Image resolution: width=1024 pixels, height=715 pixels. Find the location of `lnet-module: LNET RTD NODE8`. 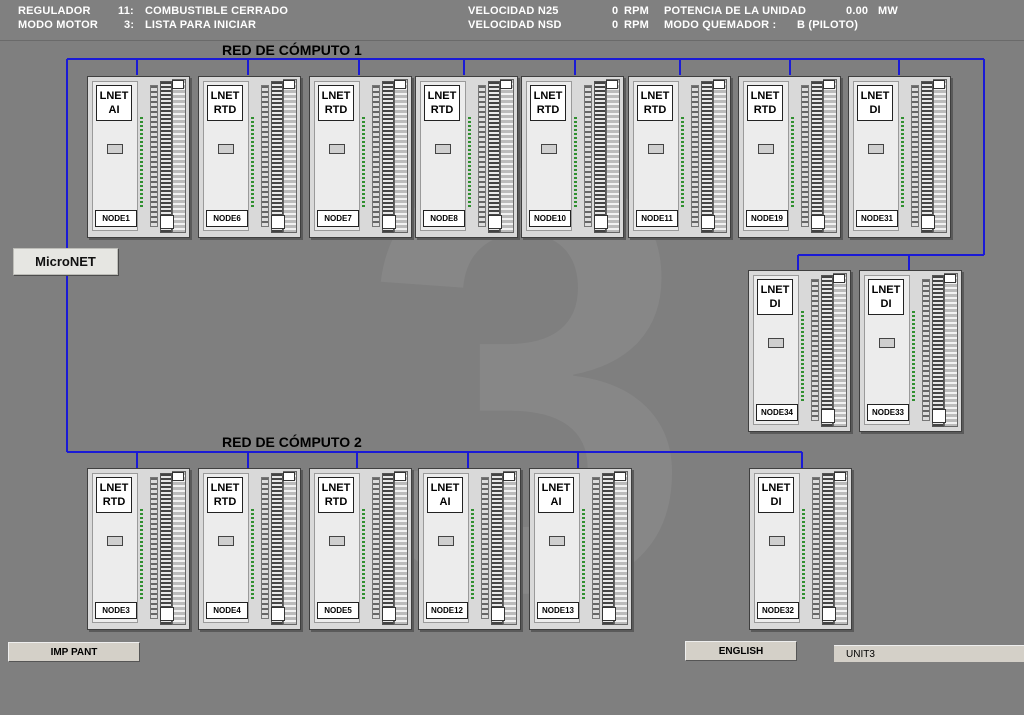

lnet-module: LNET RTD NODE8 is located at coordinates (466, 157).